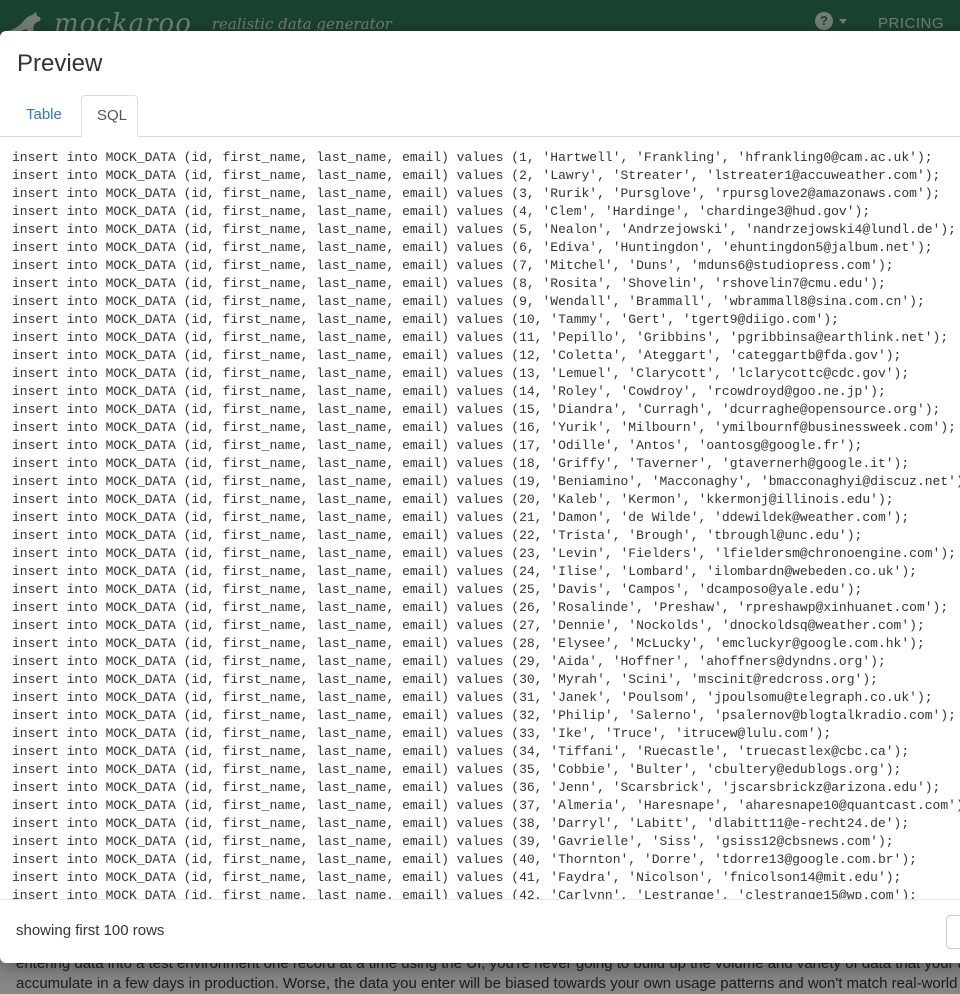 The image size is (960, 994). I want to click on modal-footer: showing first 100 rows, so click(480, 931).